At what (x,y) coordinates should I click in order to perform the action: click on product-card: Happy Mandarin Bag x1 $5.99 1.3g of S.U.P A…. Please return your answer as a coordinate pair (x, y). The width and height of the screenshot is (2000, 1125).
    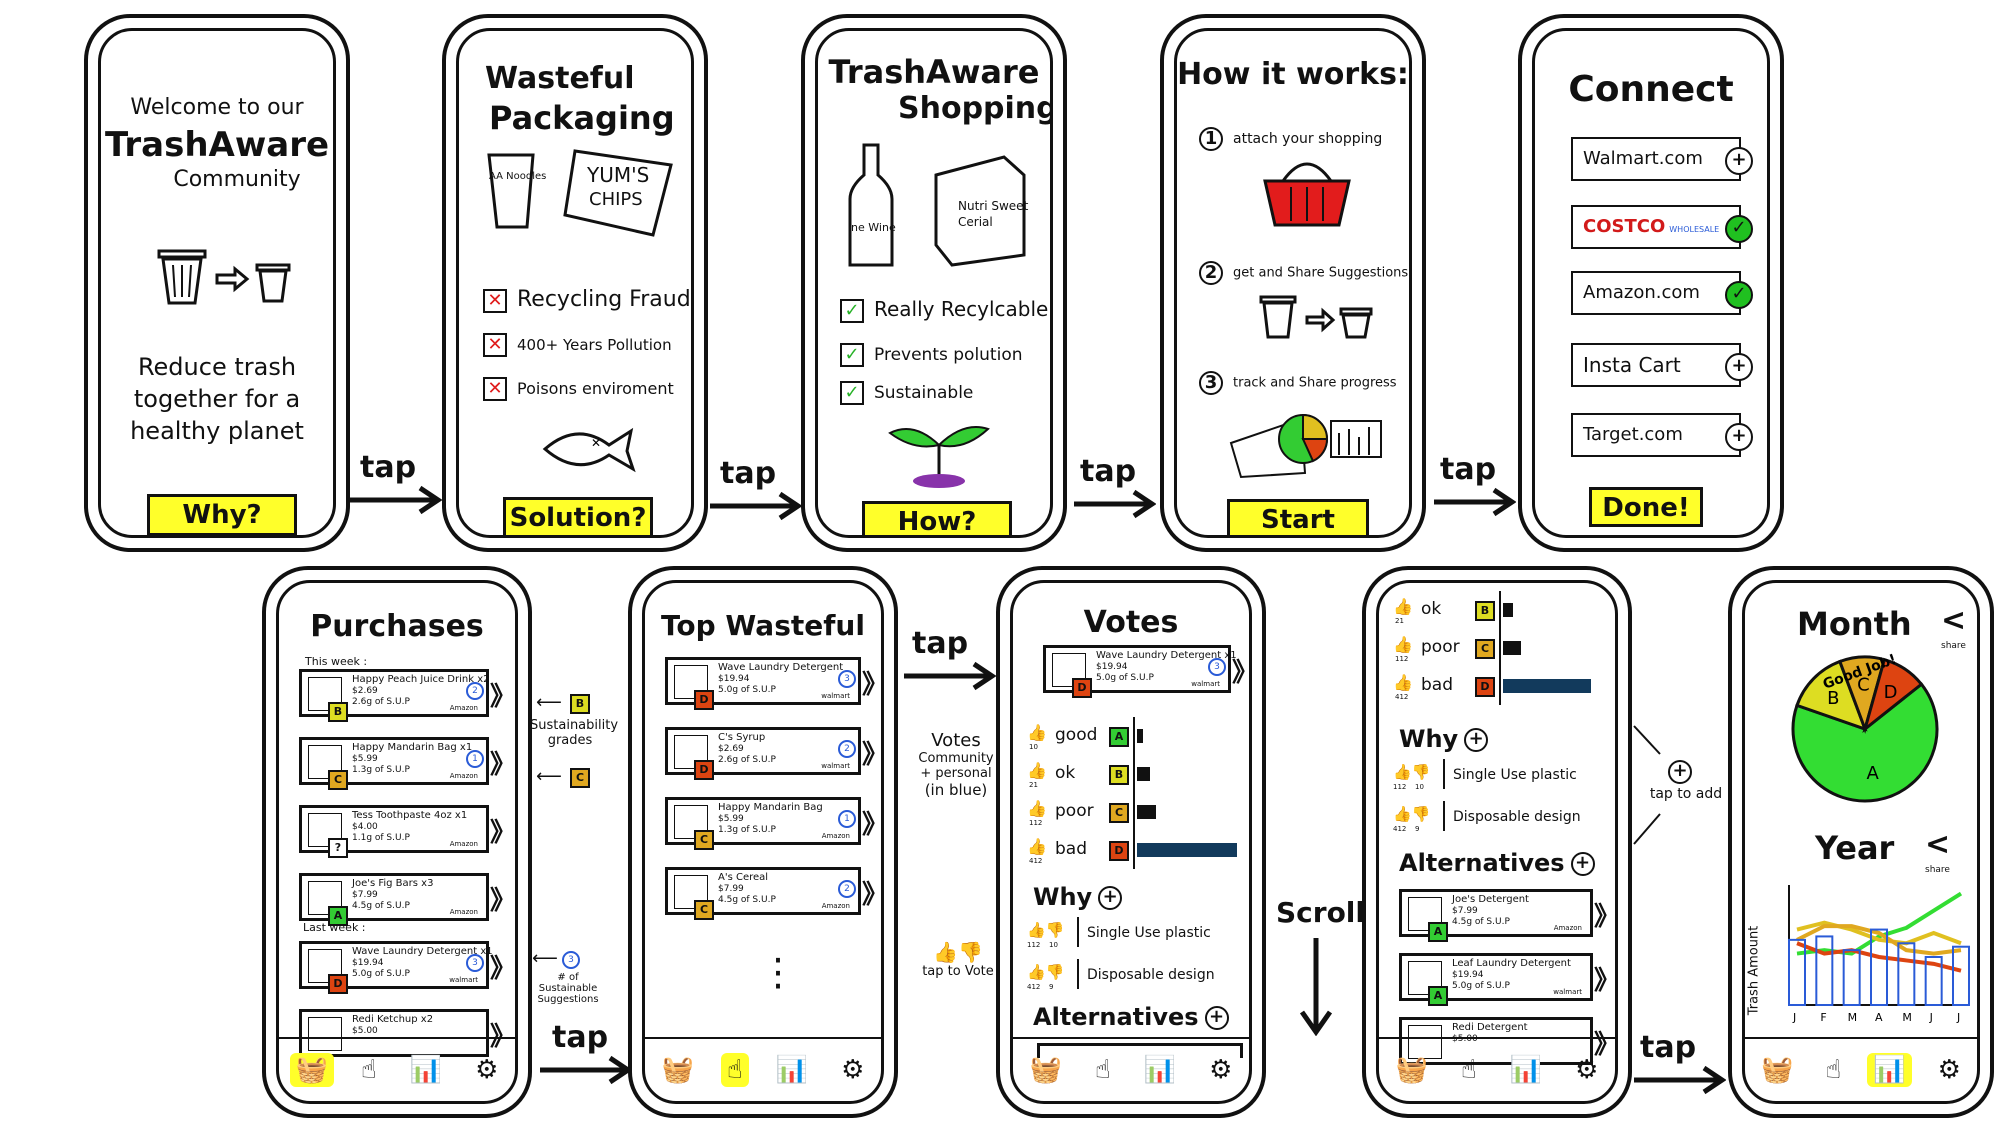
    Looking at the image, I should click on (407, 763).